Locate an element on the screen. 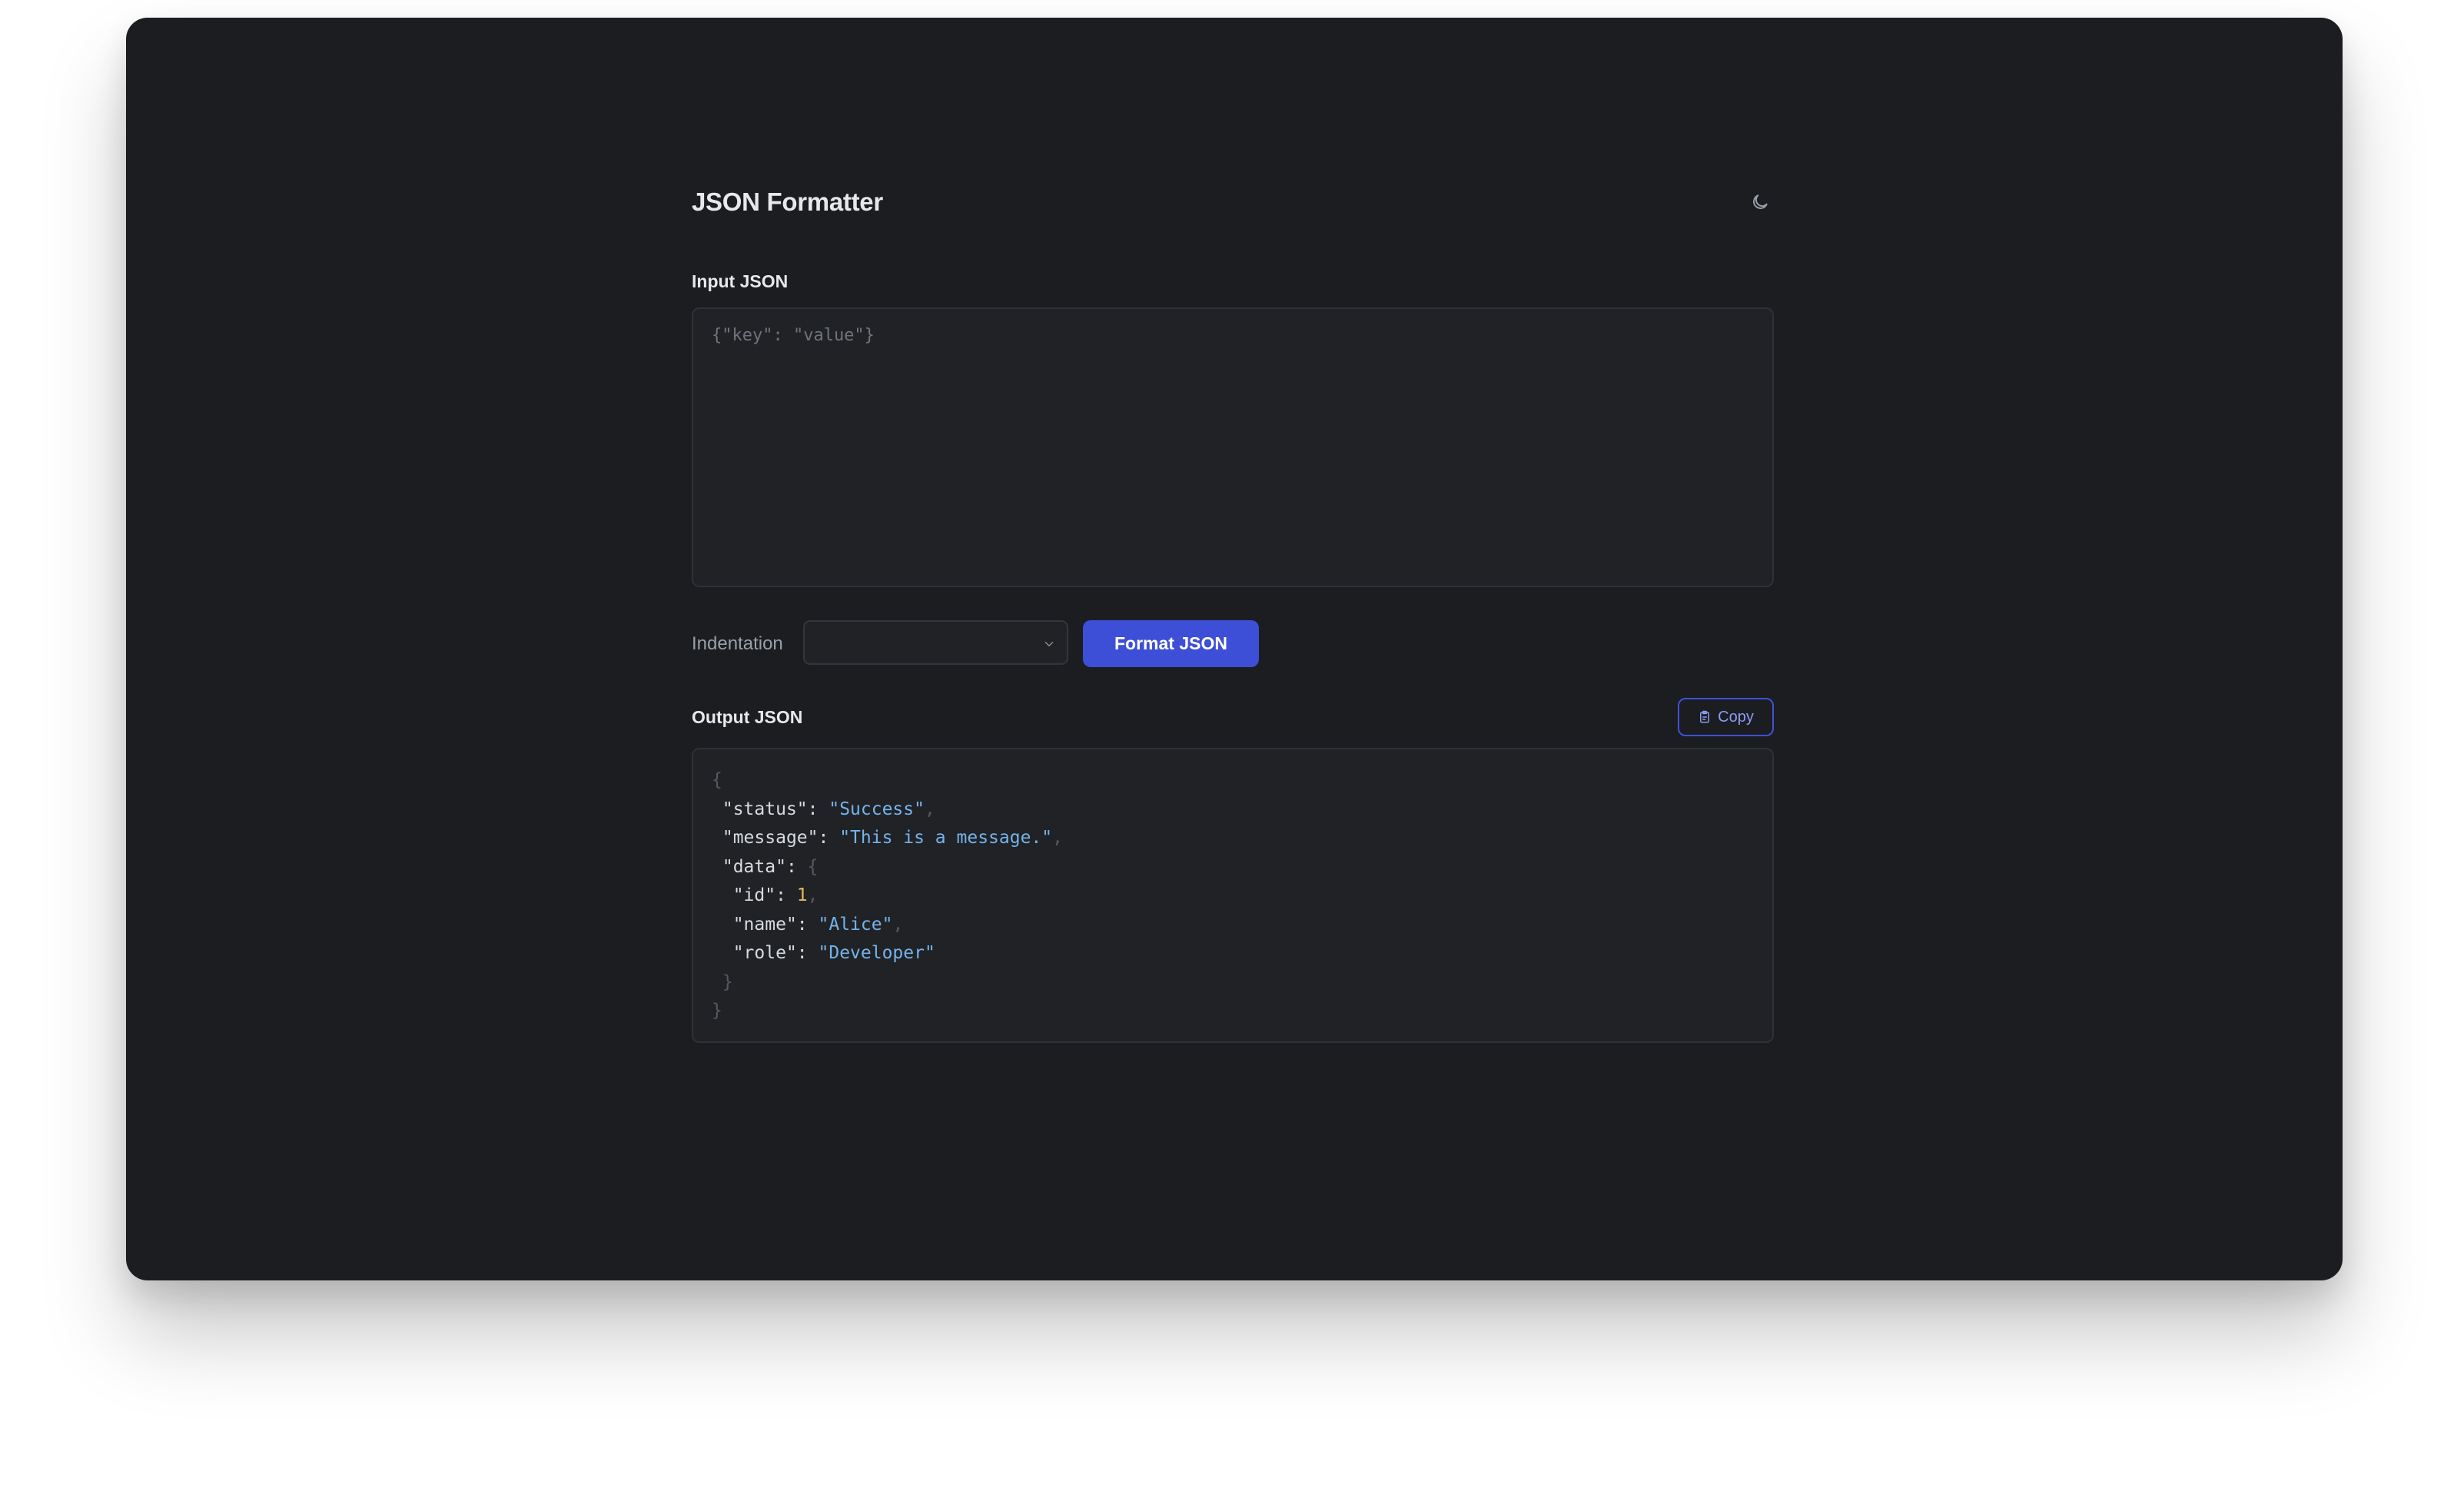 This screenshot has width=2464, height=1511. theme-toggle-button is located at coordinates (1760, 202).